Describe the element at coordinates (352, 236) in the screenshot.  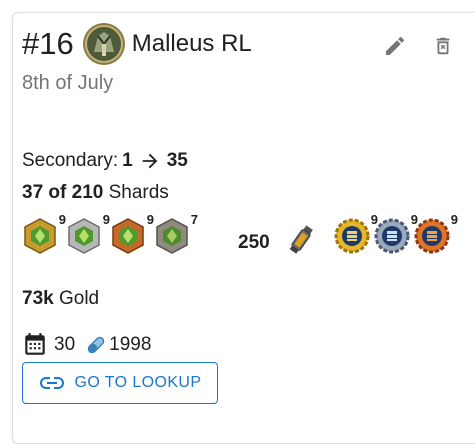
I see `gold-gear-coin-icon` at that location.